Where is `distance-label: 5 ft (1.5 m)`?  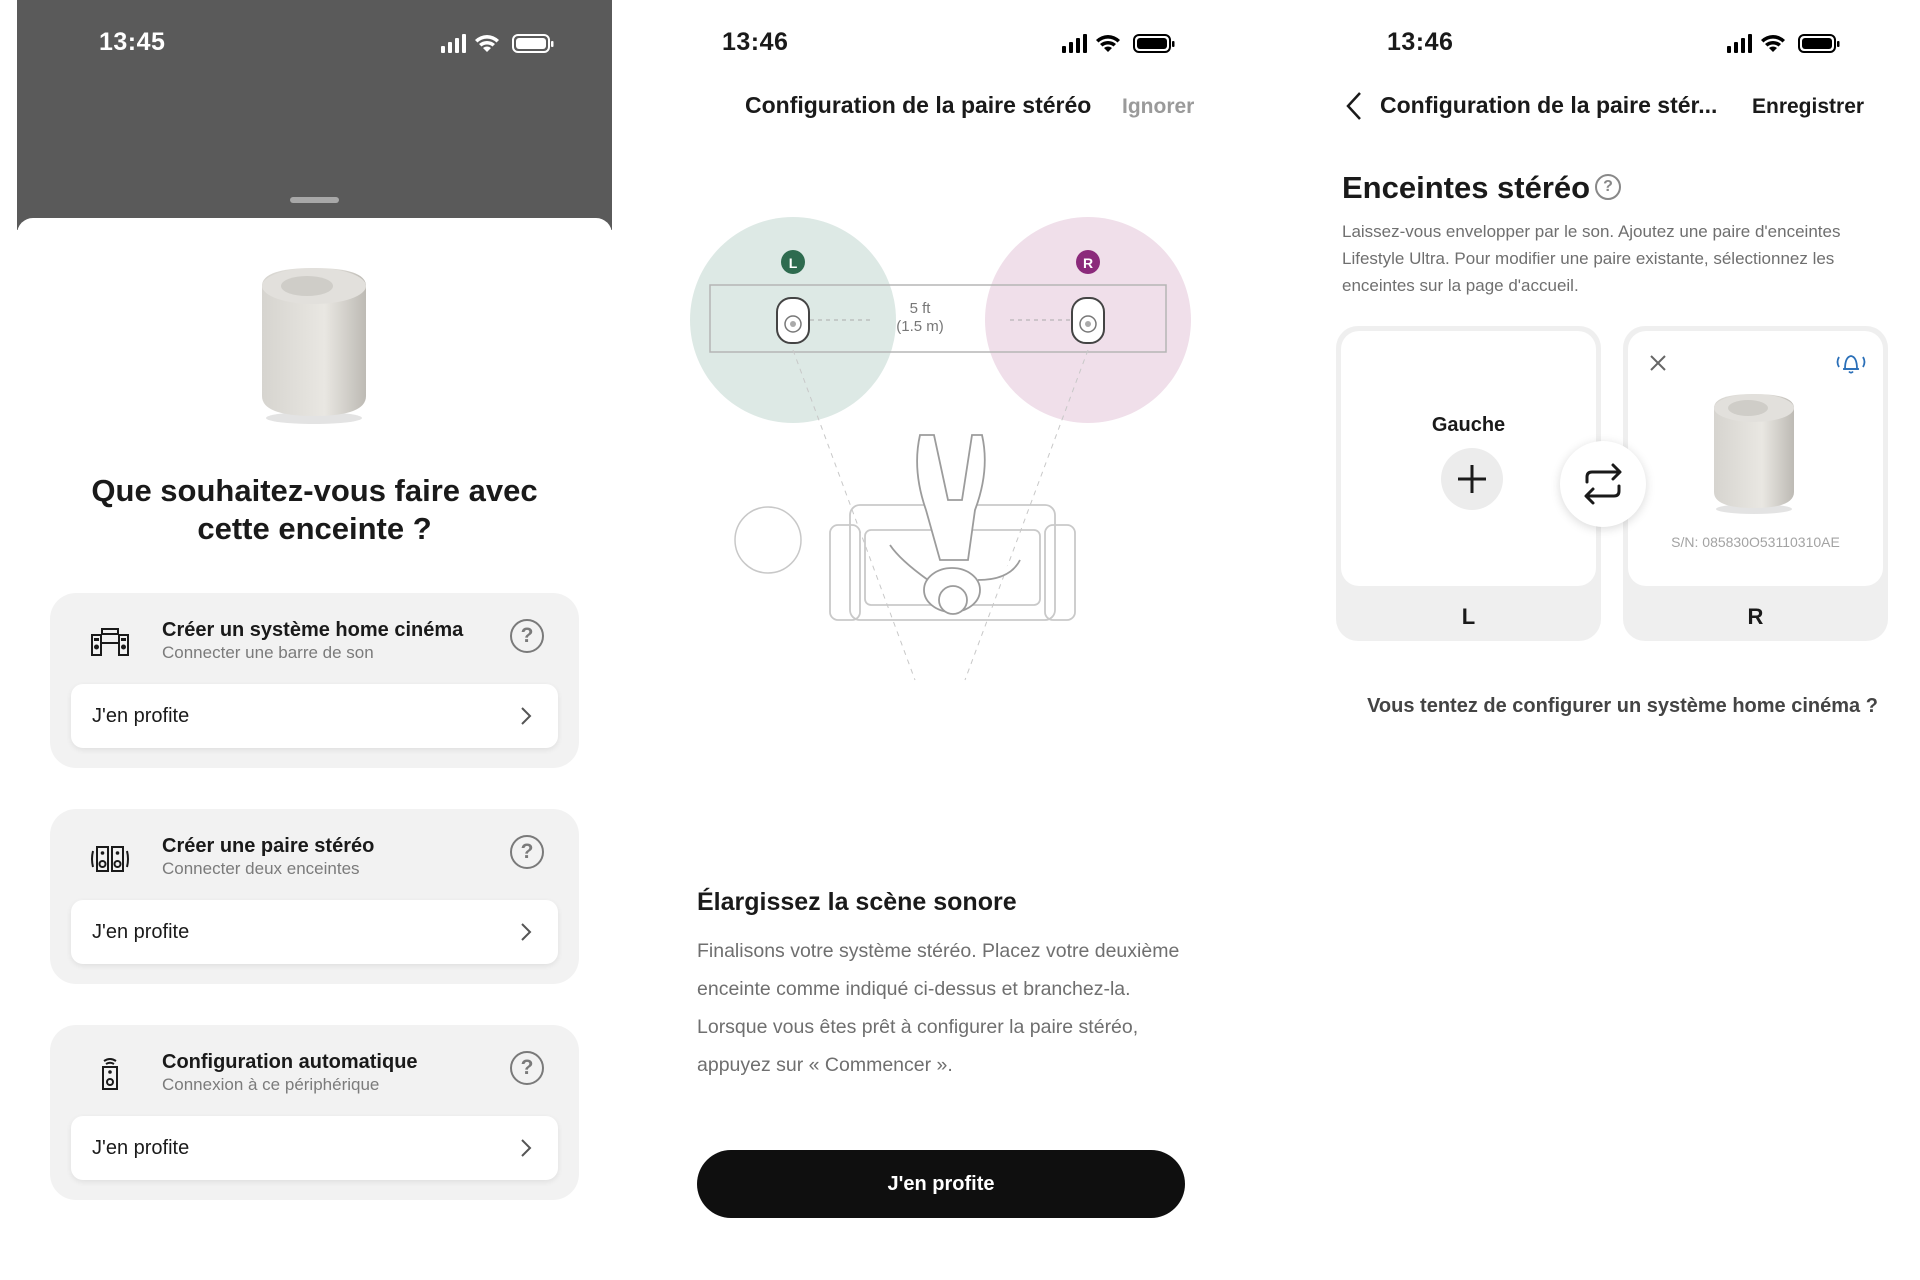 distance-label: 5 ft (1.5 m) is located at coordinates (920, 318).